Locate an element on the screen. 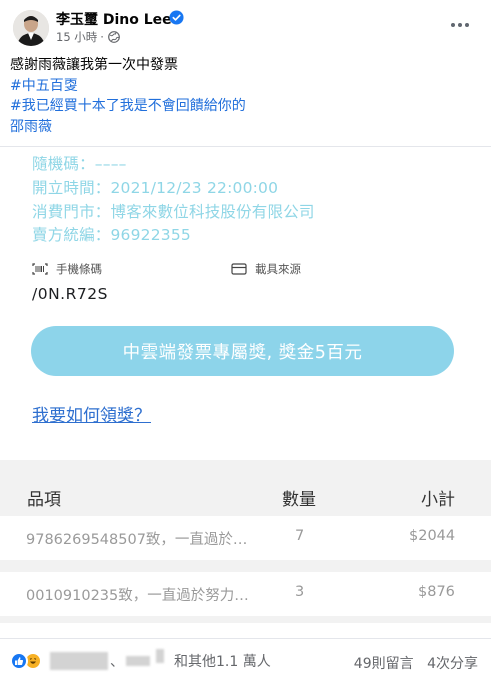 The width and height of the screenshot is (491, 674). phone-barcode-block: 手機條碼 /0N.R72S is located at coordinates (70, 282).